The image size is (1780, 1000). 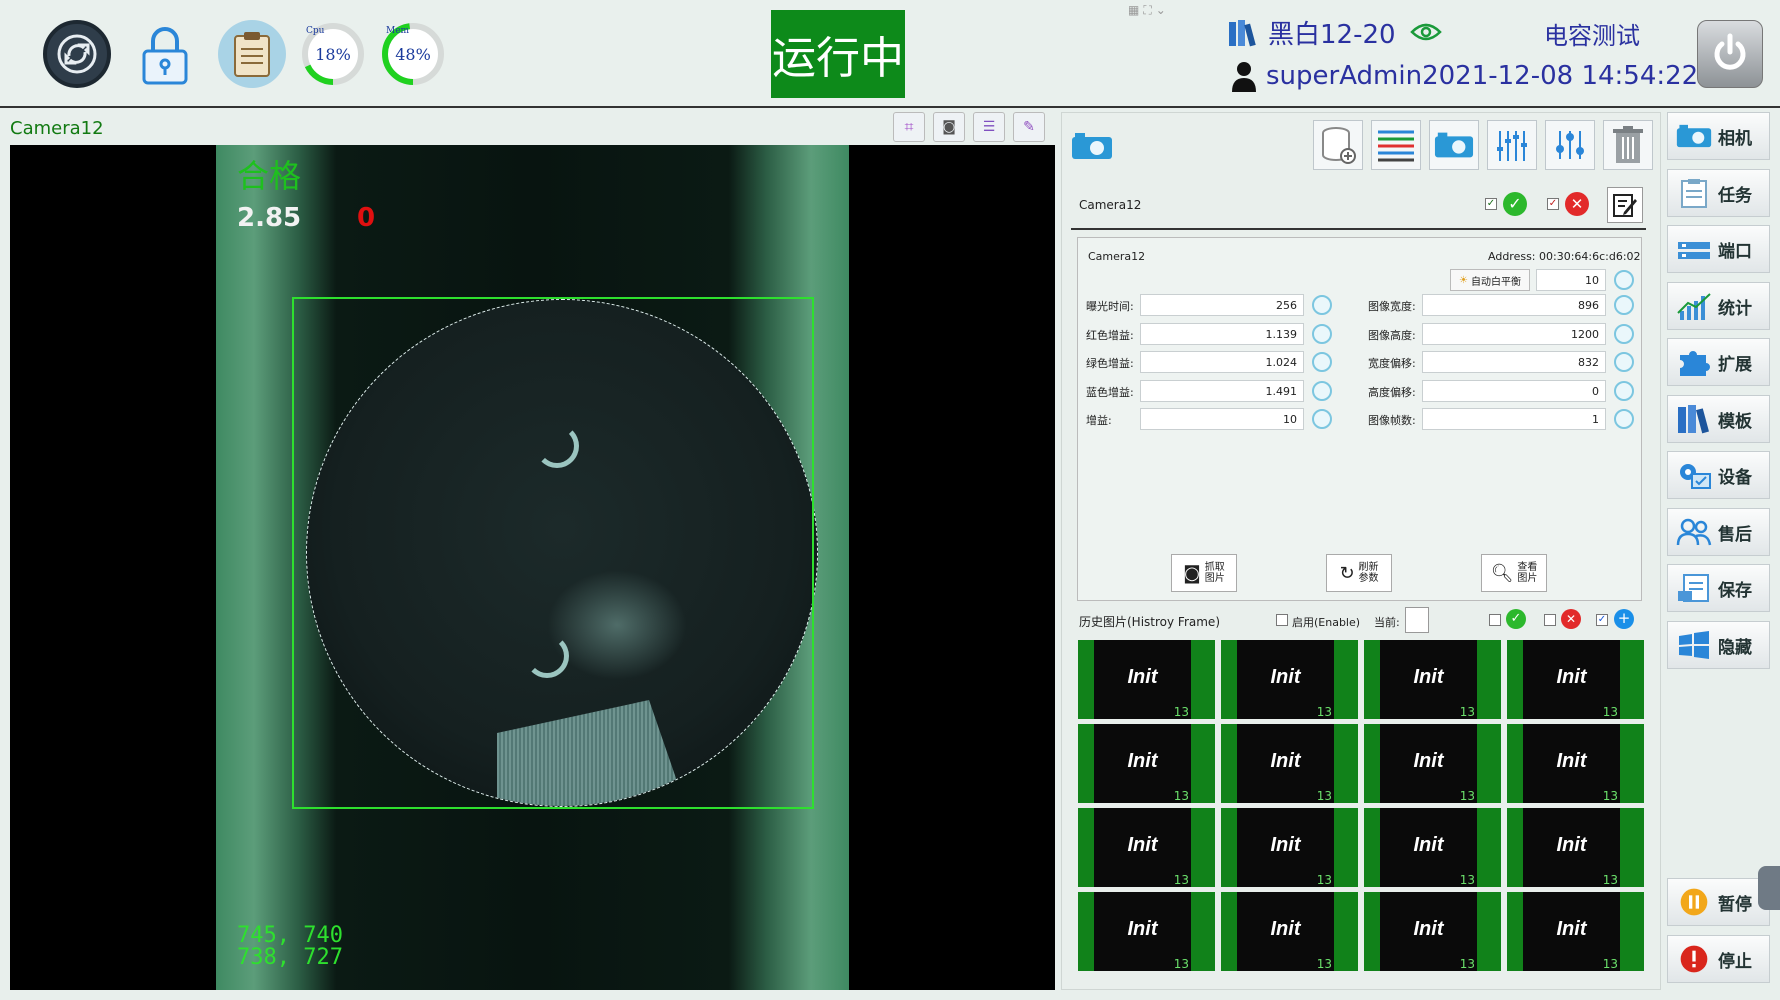 I want to click on camera-row-name: Camera12, so click(x=1110, y=205).